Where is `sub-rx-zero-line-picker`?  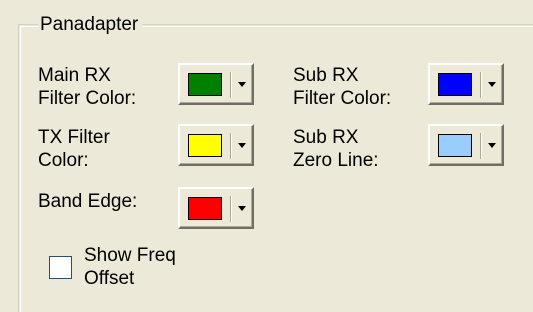 sub-rx-zero-line-picker is located at coordinates (466, 145).